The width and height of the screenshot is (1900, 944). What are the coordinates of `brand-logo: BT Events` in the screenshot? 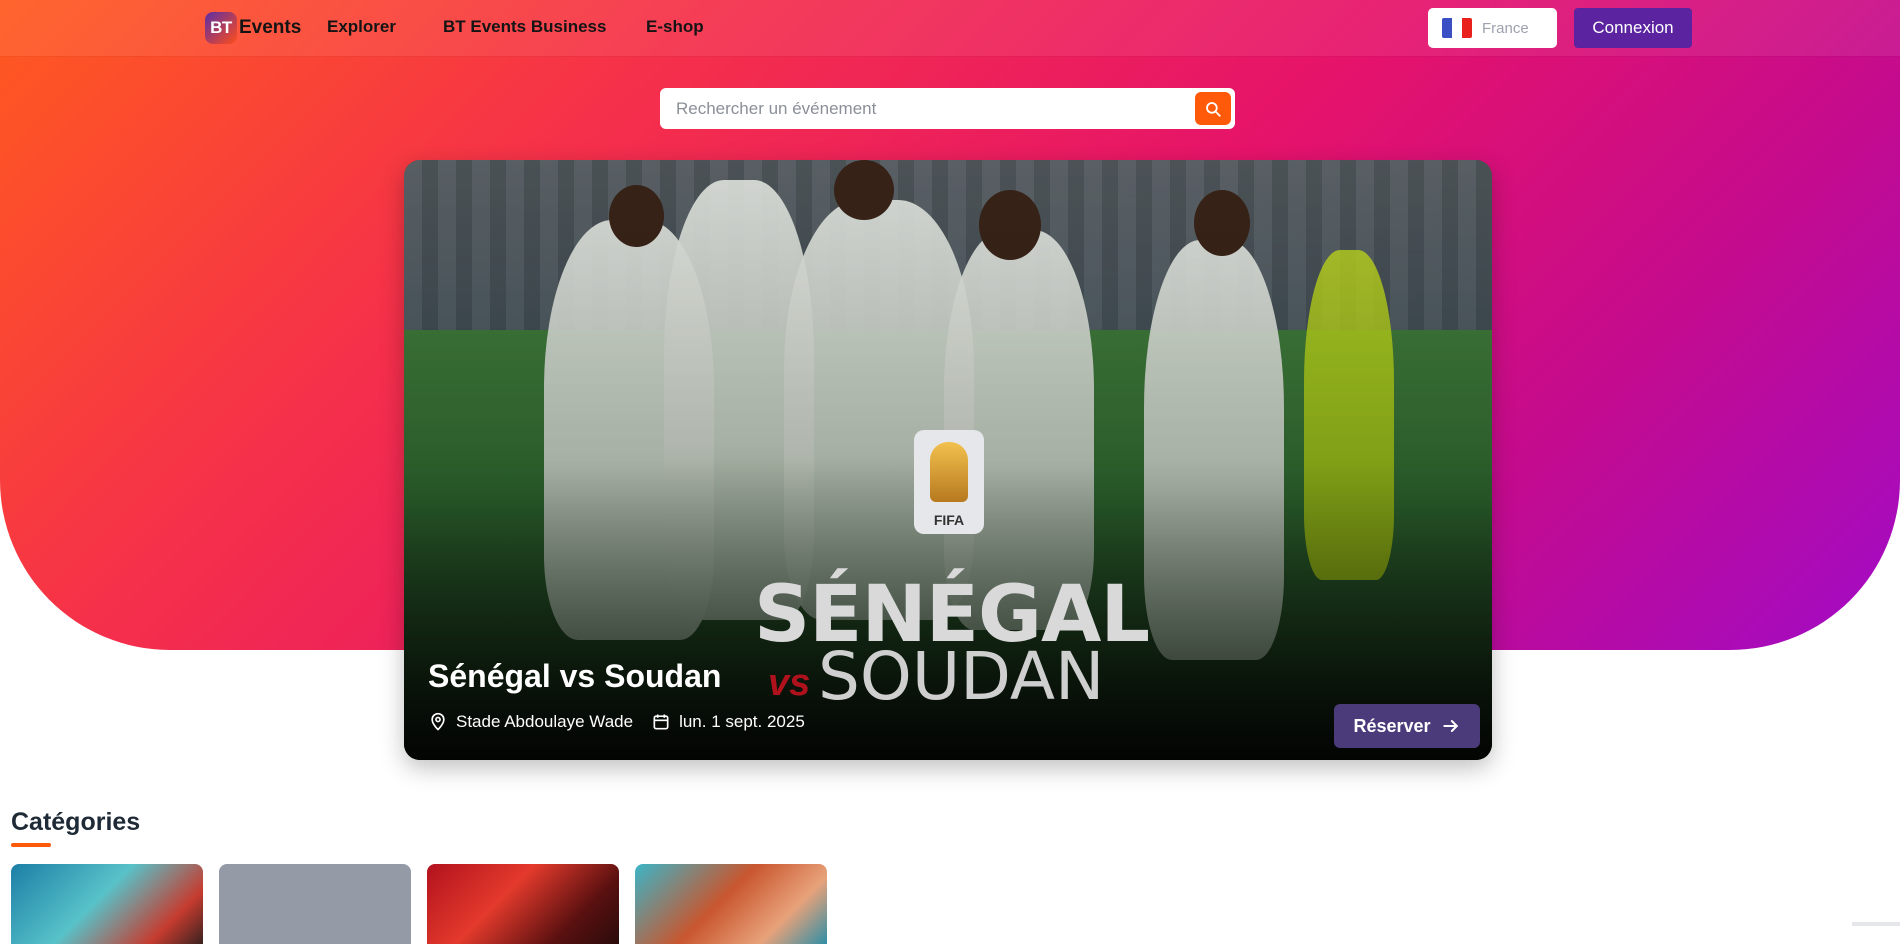 It's located at (253, 28).